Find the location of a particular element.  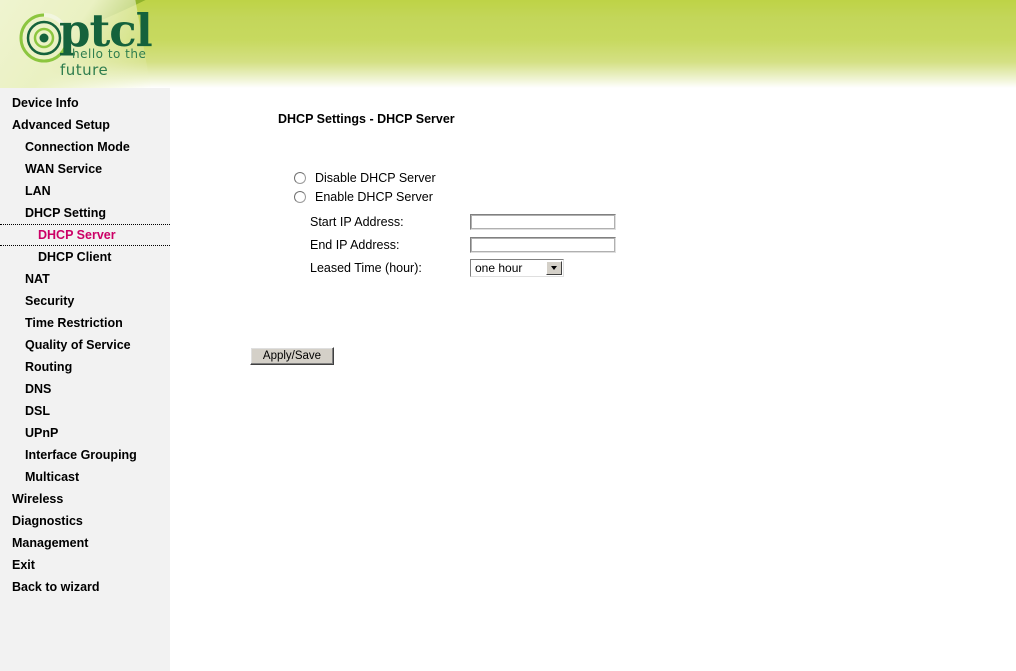

header-banner: ptcl hello to the future is located at coordinates (508, 44).